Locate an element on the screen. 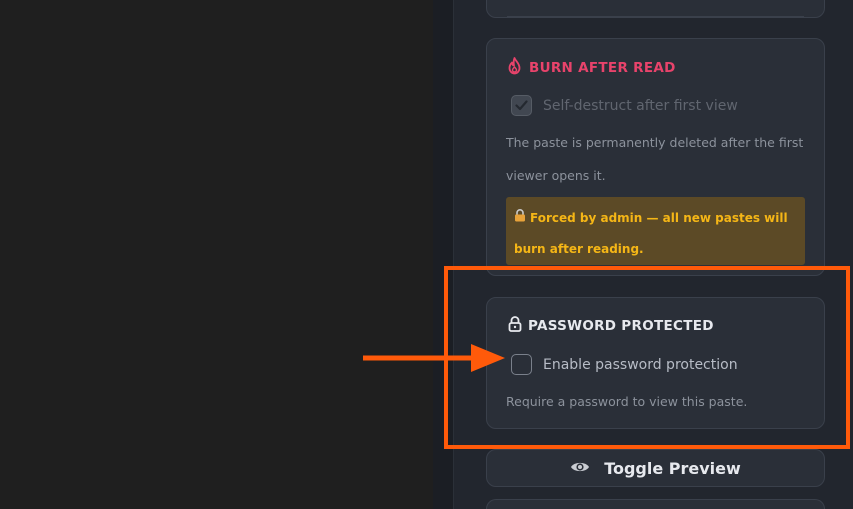 This screenshot has height=509, width=853. password-protection-option: Enable password protection is located at coordinates (624, 364).